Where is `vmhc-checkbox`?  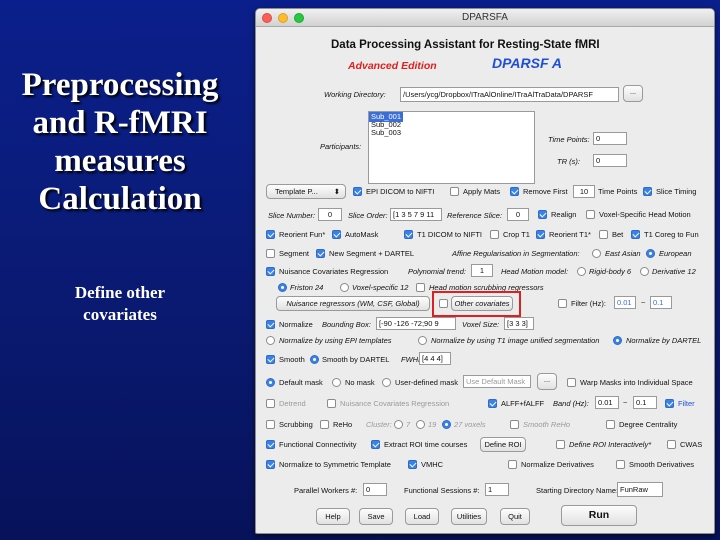
vmhc-checkbox is located at coordinates (412, 464).